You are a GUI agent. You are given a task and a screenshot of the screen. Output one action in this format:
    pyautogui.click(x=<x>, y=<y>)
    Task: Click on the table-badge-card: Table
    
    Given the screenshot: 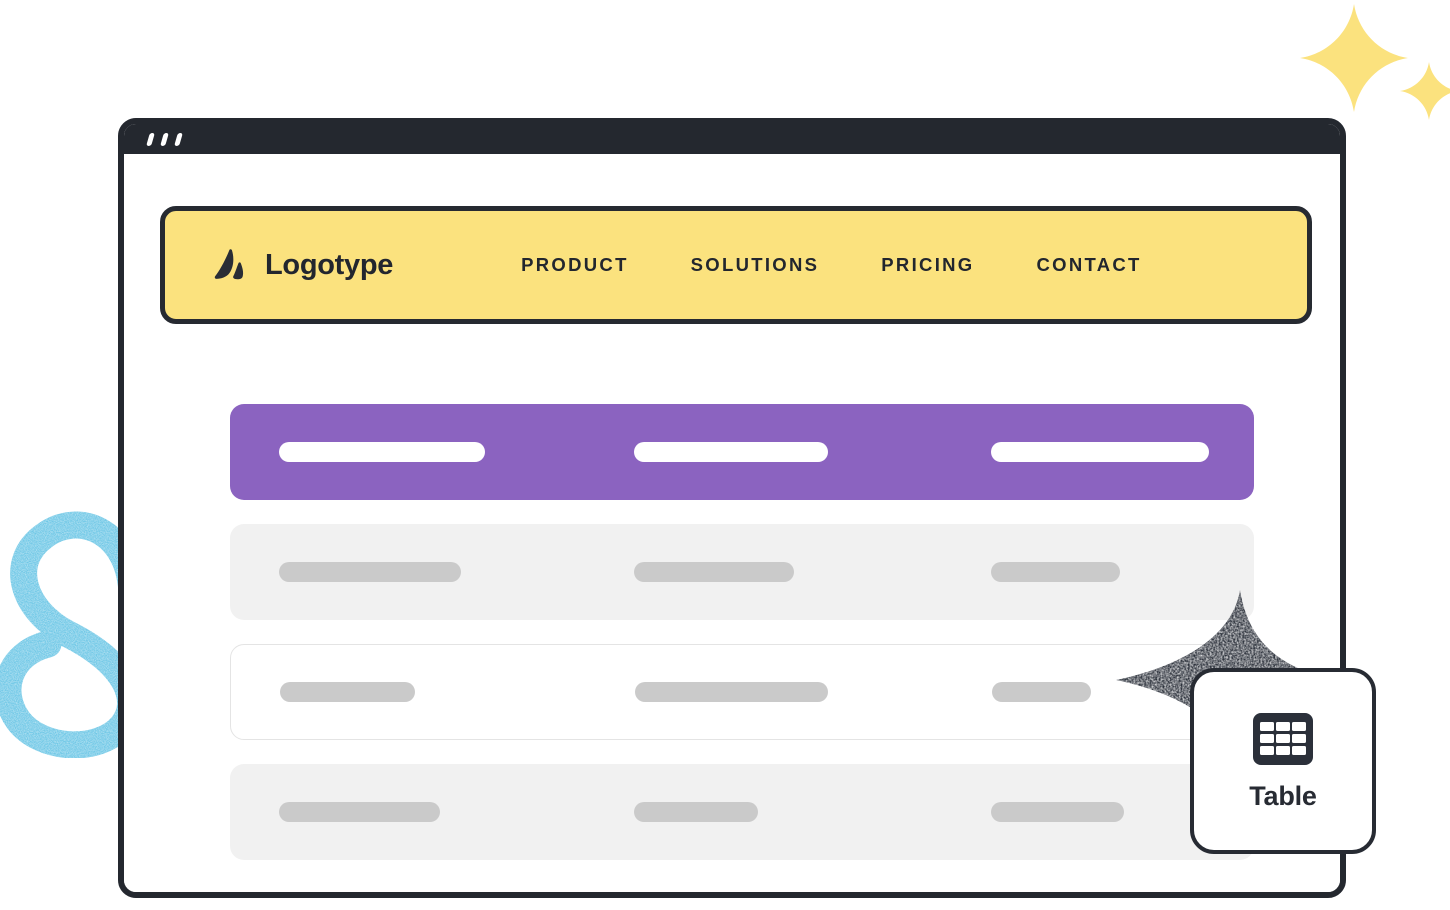 What is the action you would take?
    pyautogui.click(x=1283, y=761)
    